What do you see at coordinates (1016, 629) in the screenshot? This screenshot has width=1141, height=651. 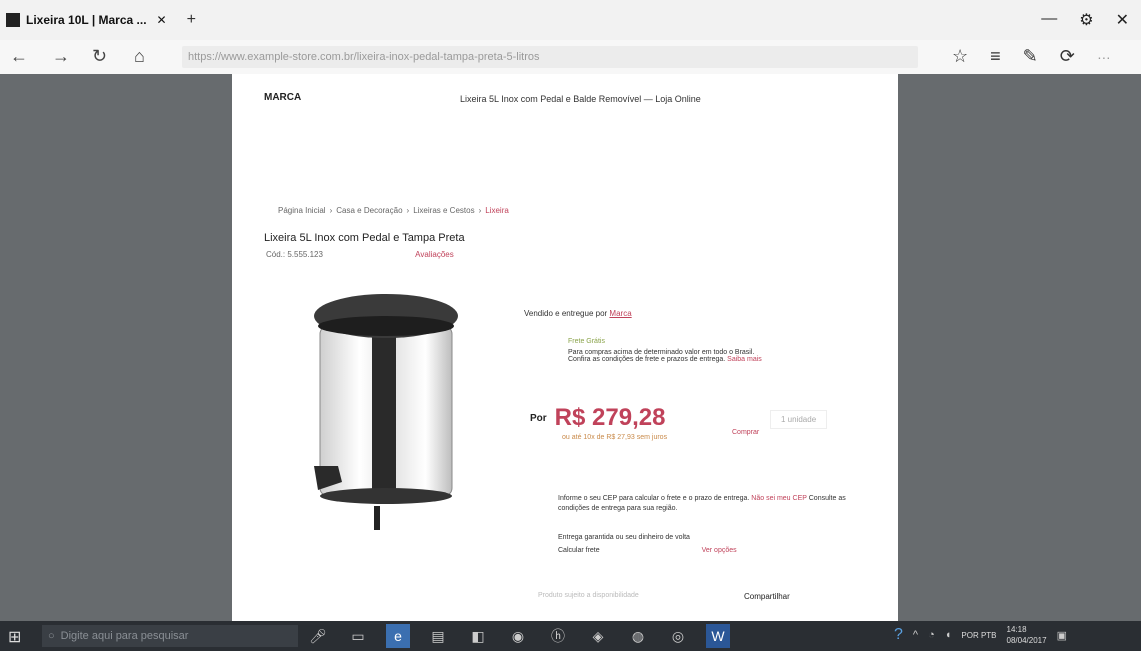 I see `clock-time: 14:18` at bounding box center [1016, 629].